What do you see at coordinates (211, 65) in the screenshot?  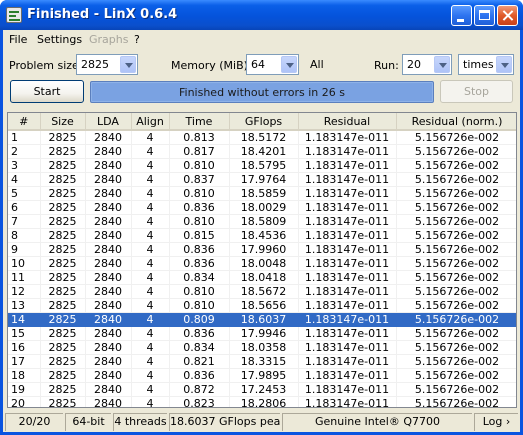 I see `memory-label: Memory (MiB):` at bounding box center [211, 65].